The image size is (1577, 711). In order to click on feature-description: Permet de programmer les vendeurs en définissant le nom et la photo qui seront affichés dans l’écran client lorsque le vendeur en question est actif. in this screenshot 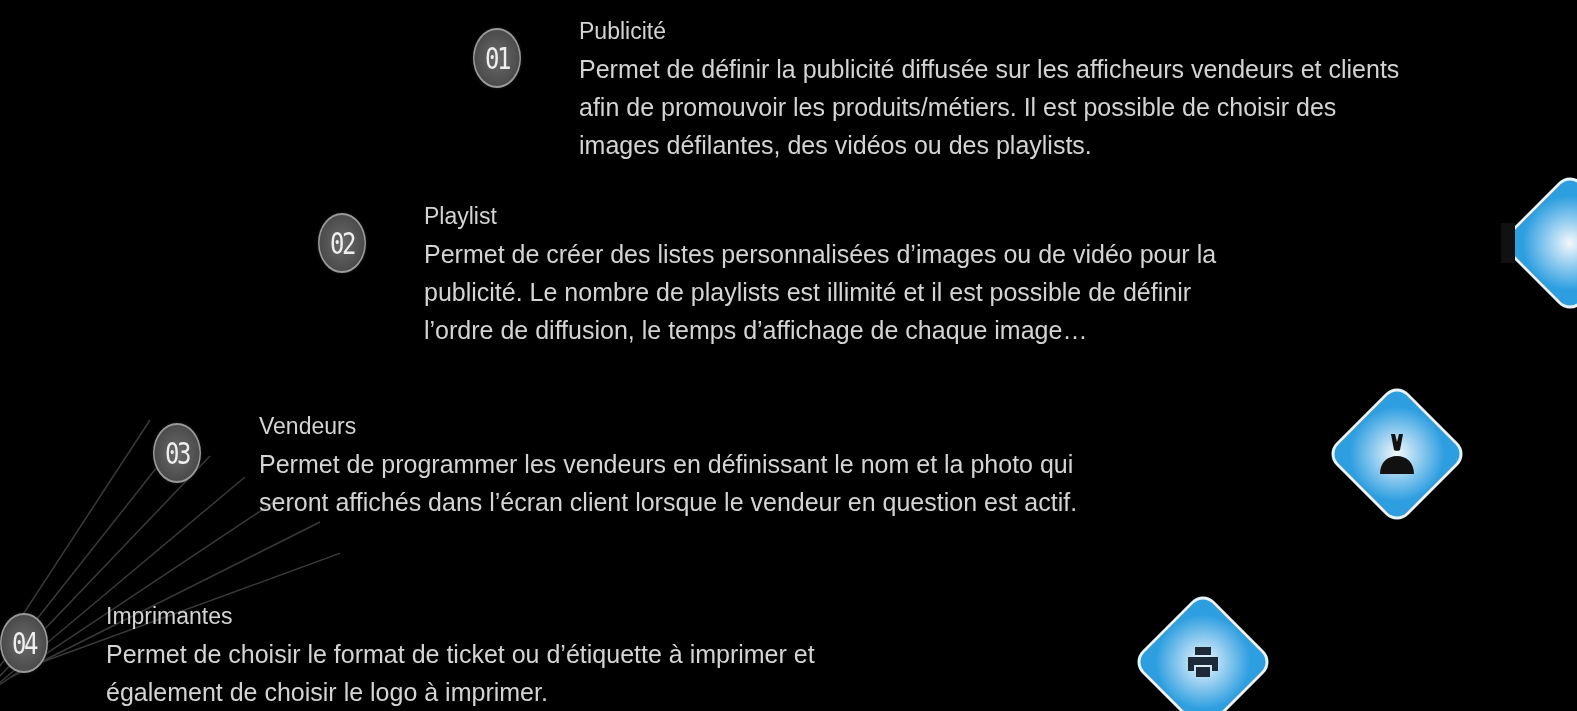, I will do `click(668, 483)`.